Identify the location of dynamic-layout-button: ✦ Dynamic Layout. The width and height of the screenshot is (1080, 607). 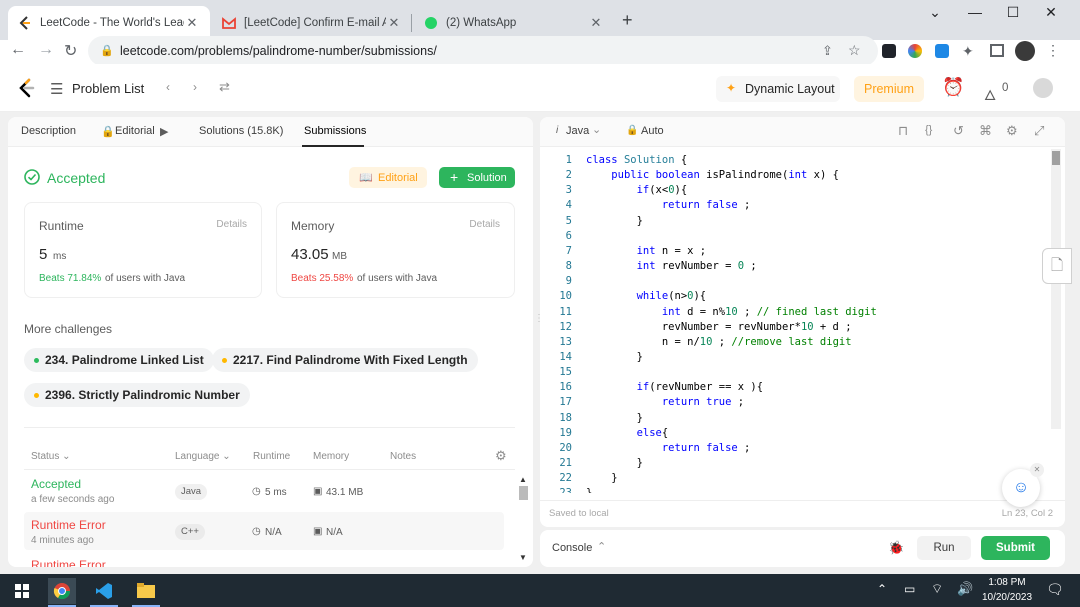
(778, 89).